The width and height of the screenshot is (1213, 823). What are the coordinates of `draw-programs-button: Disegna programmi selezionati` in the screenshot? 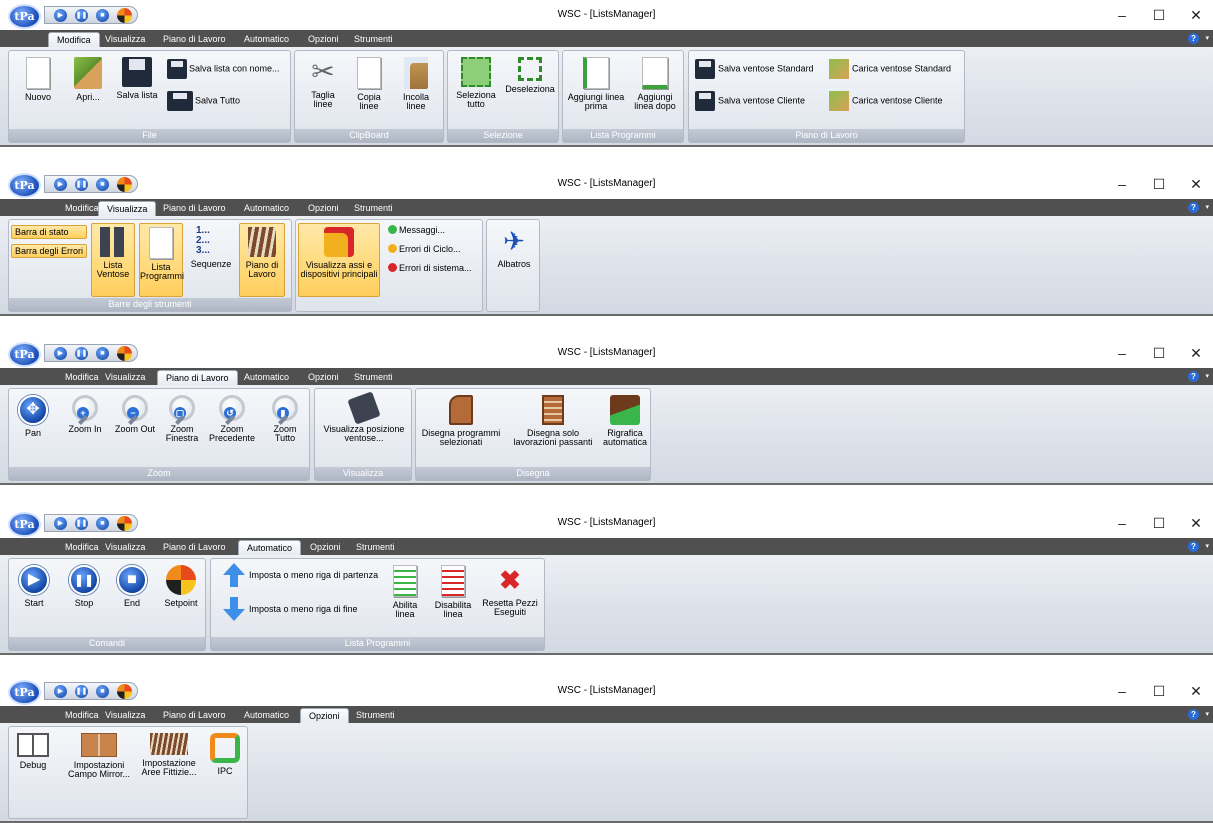 It's located at (461, 421).